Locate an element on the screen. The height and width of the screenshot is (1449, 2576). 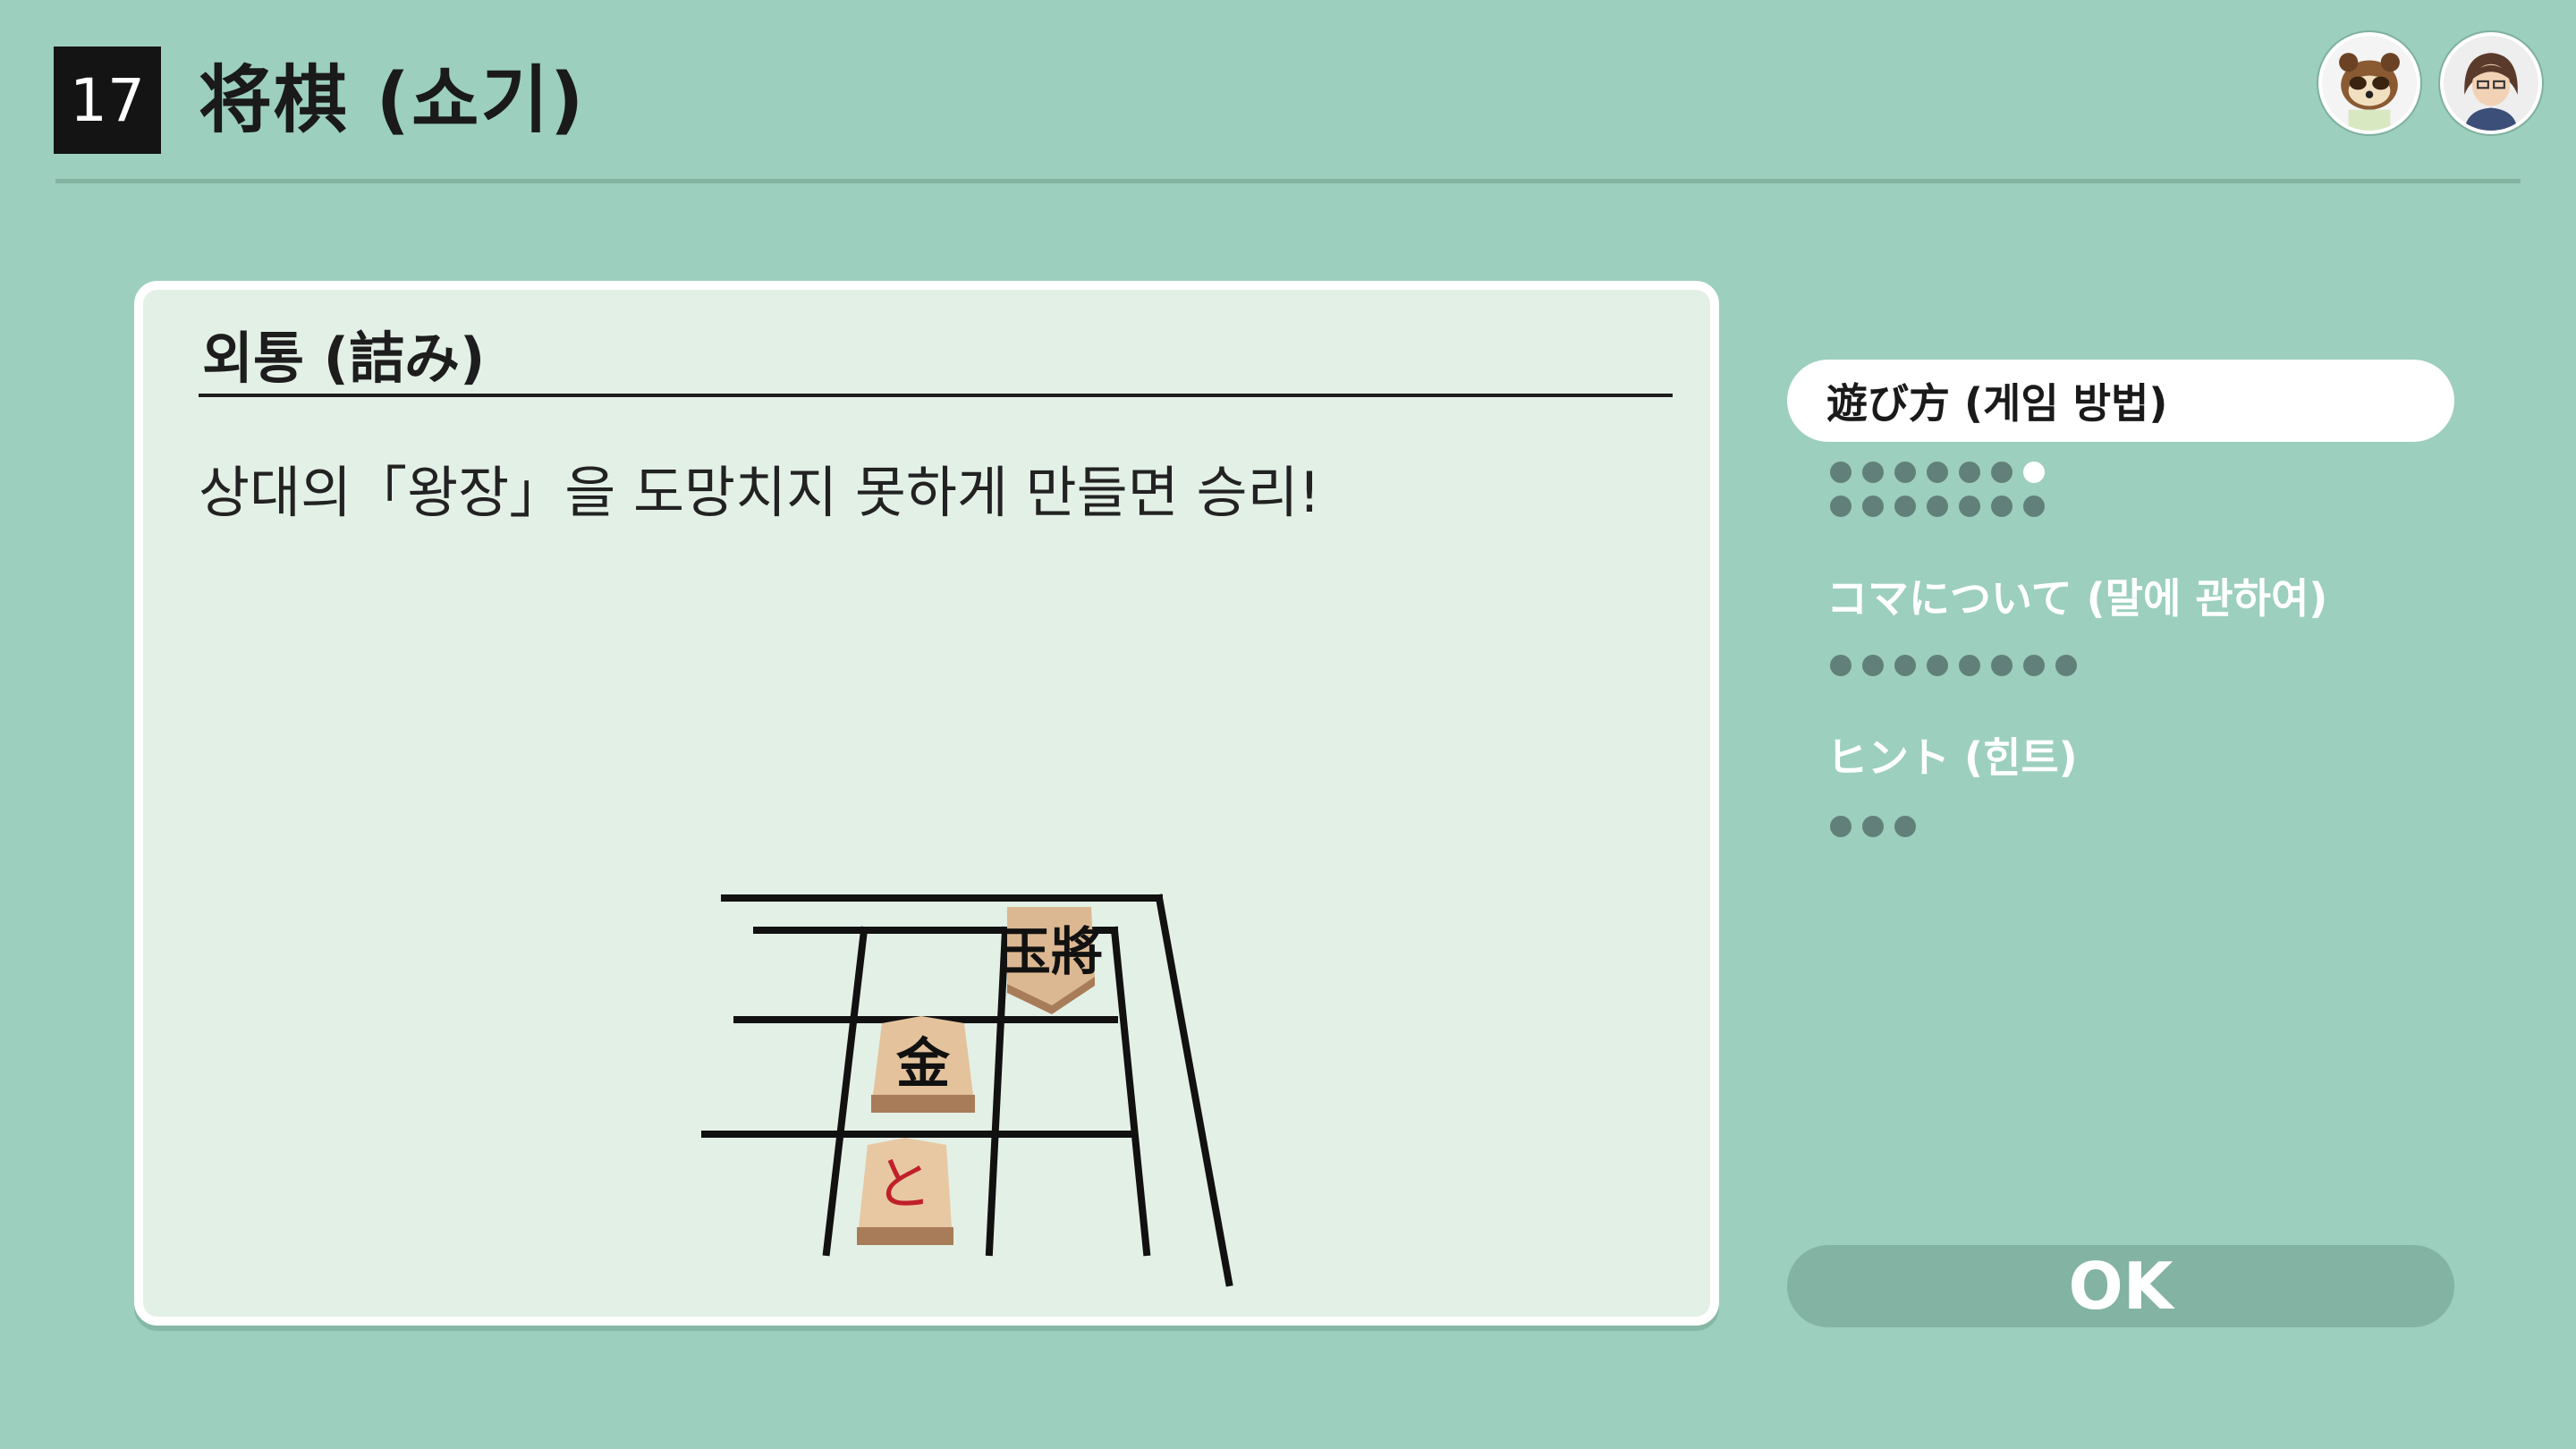
gold-piece: 金 is located at coordinates (923, 1064).